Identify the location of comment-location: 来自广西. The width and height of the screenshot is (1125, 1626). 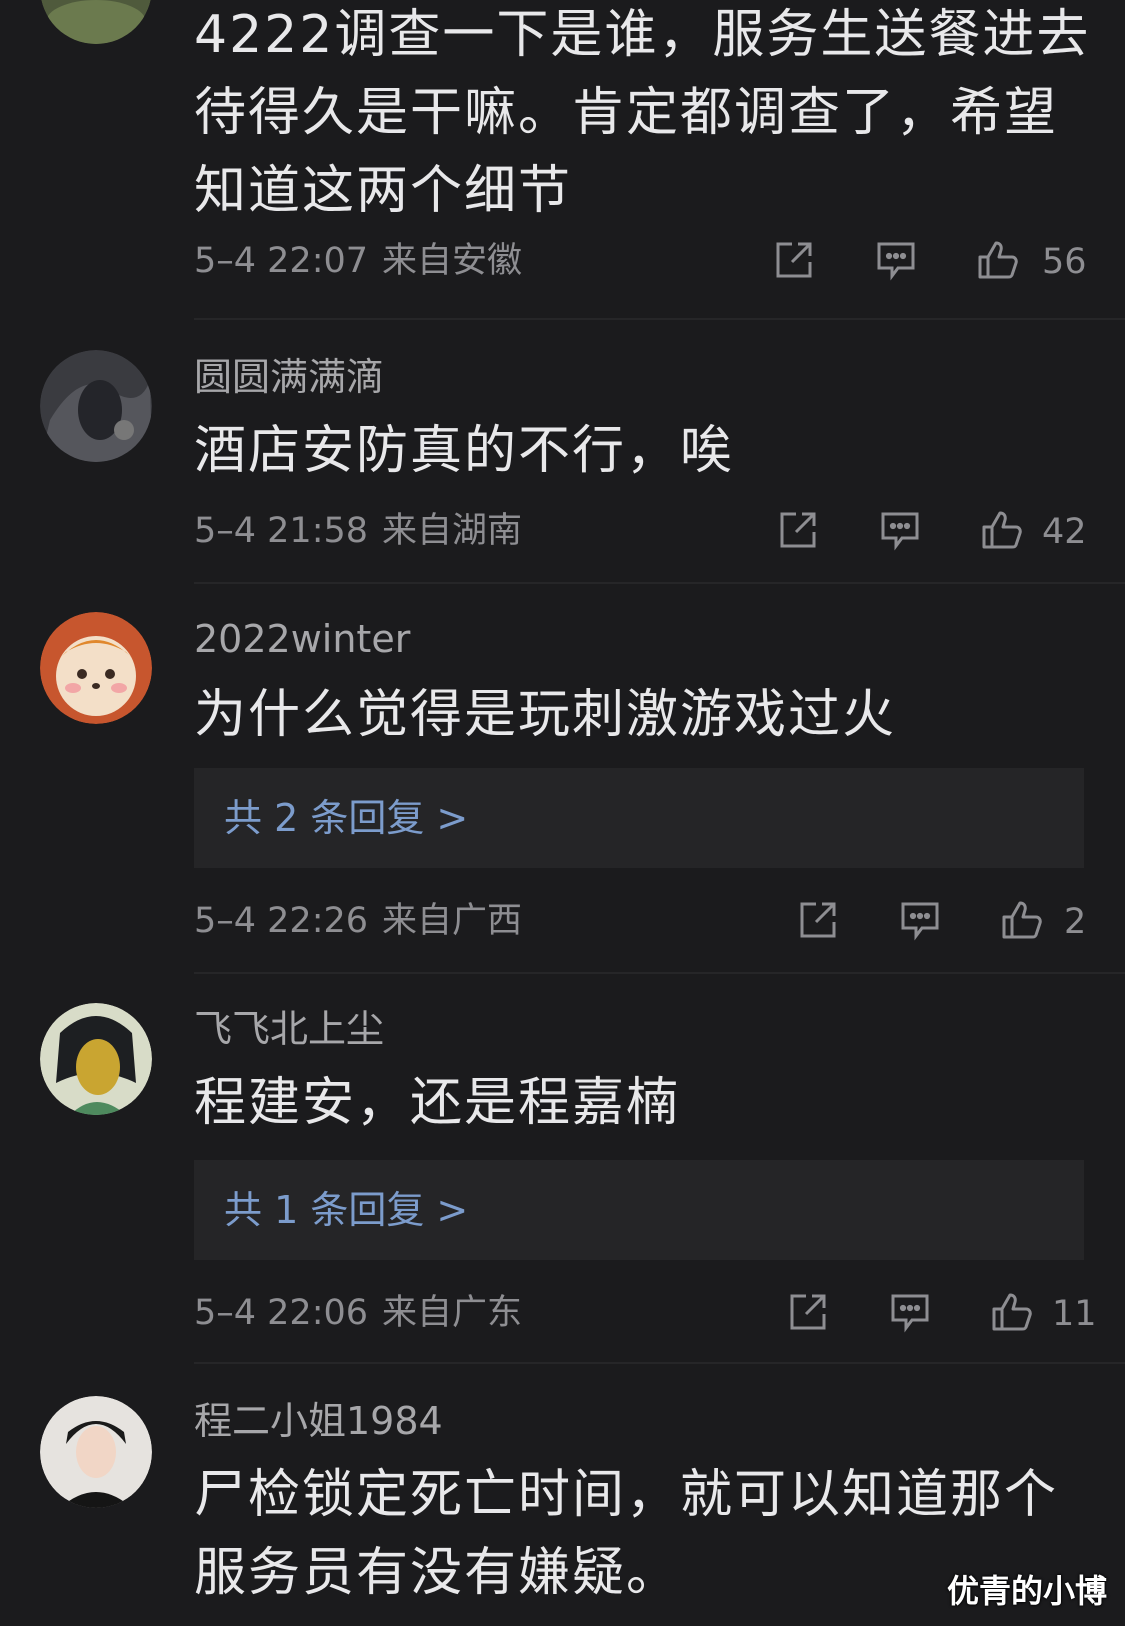
(452, 921).